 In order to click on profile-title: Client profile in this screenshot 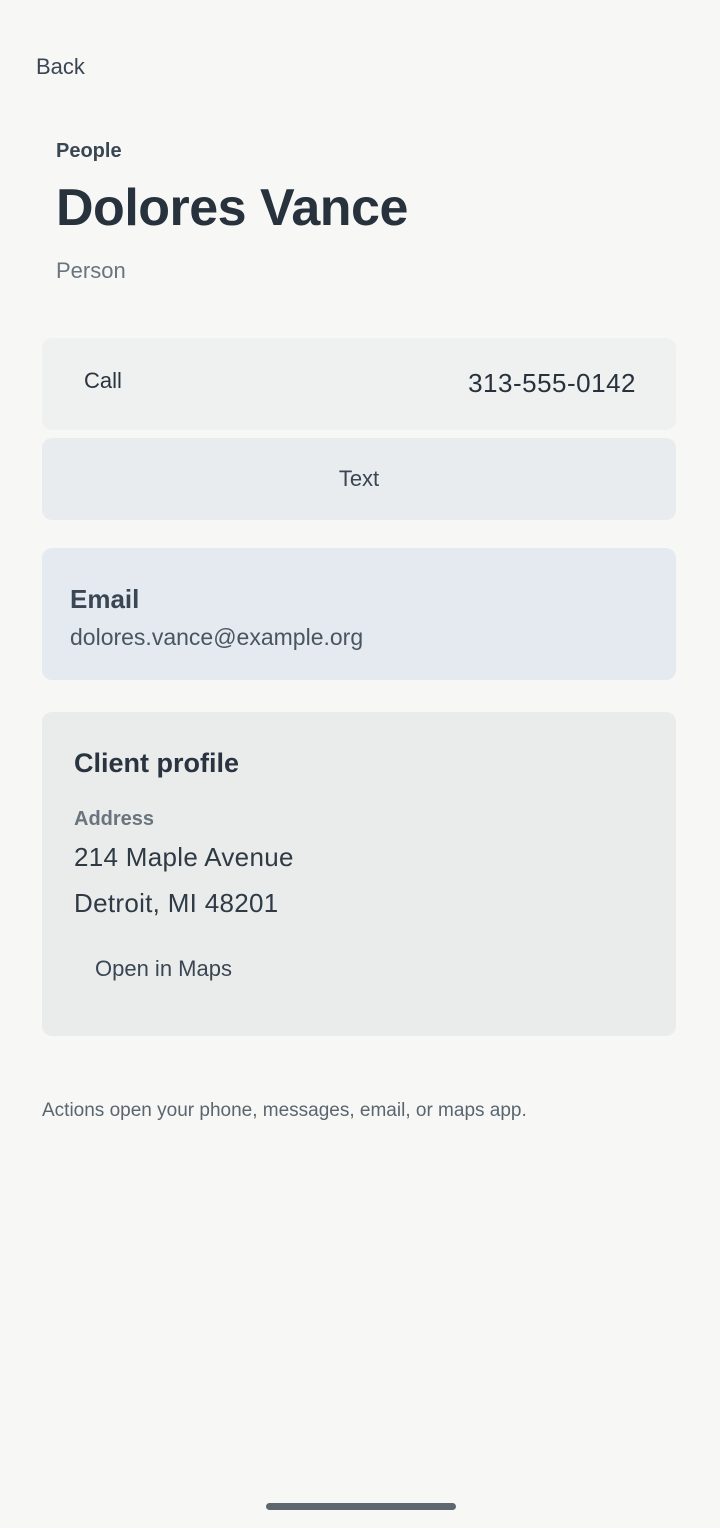, I will do `click(157, 763)`.